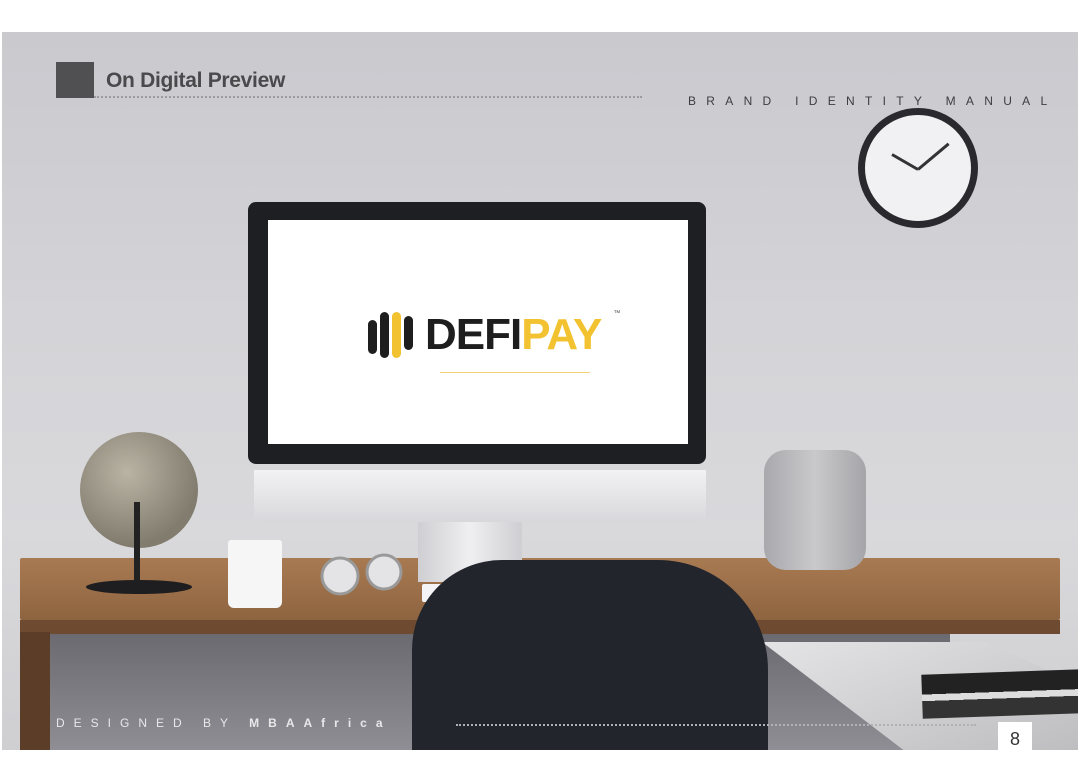  What do you see at coordinates (617, 313) in the screenshot?
I see `trademark: ™` at bounding box center [617, 313].